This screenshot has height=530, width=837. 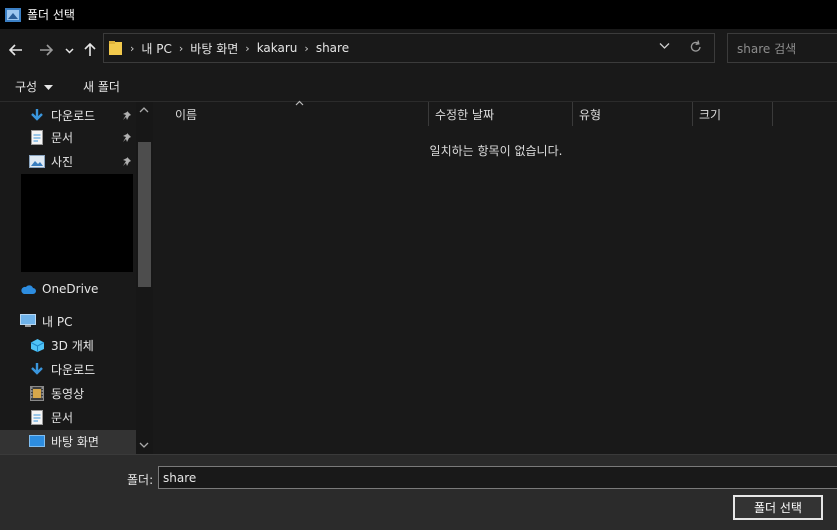 What do you see at coordinates (418, 14) in the screenshot?
I see `title-bar: 폴더 선택` at bounding box center [418, 14].